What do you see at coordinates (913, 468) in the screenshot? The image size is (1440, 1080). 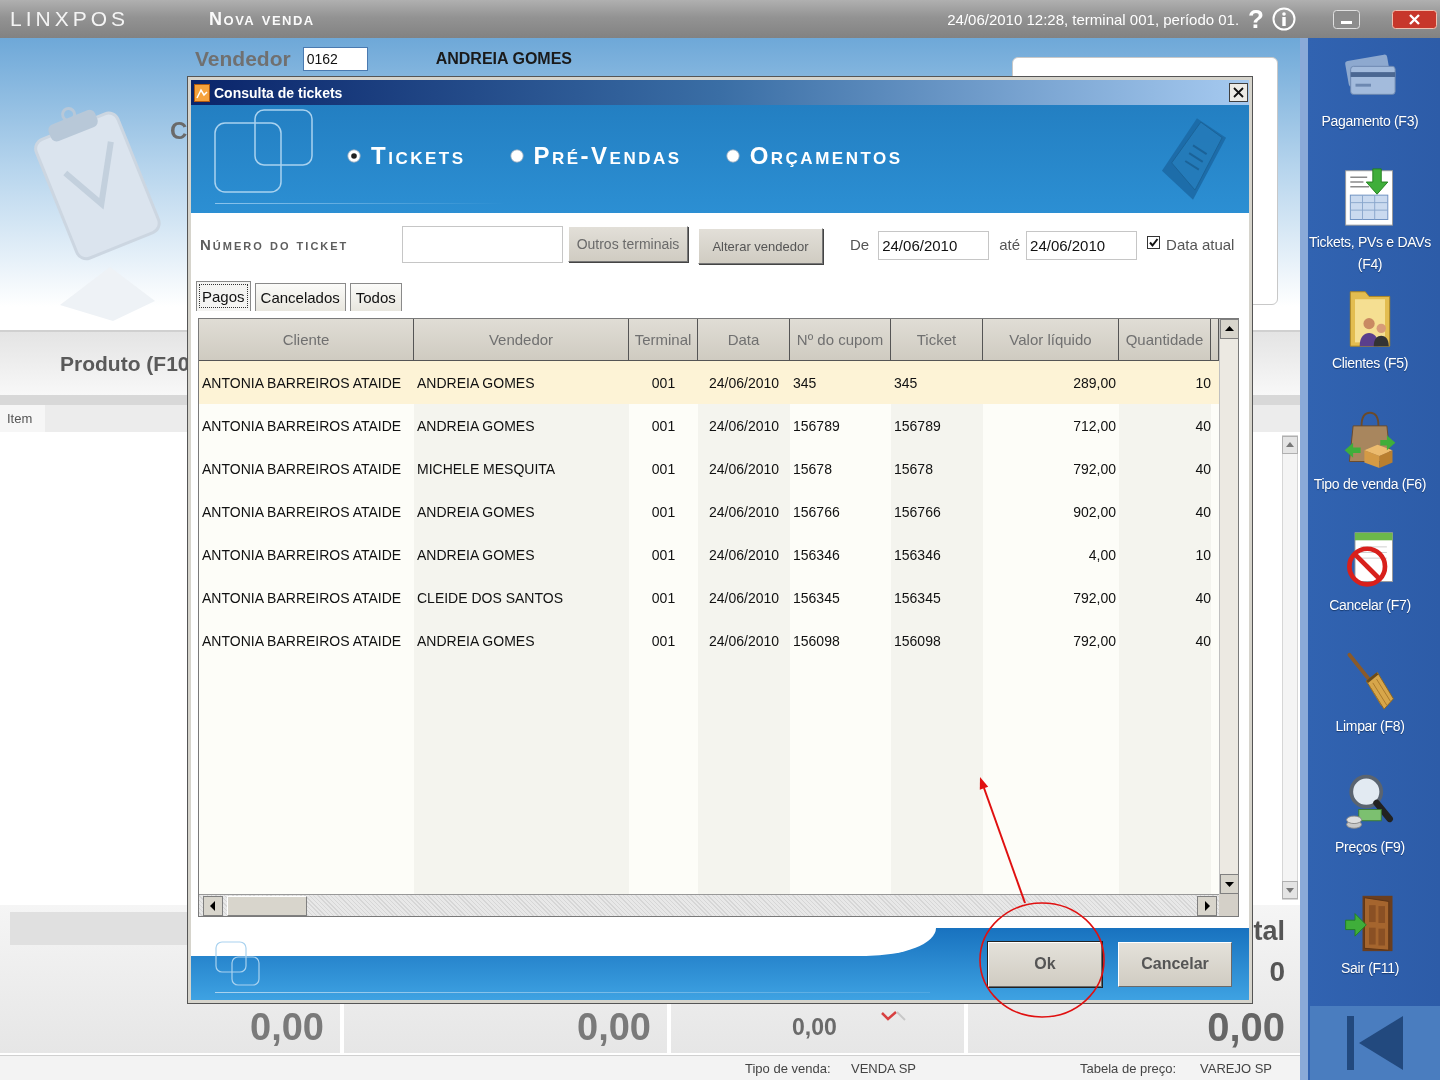 I see `table-cell-text: 15678` at bounding box center [913, 468].